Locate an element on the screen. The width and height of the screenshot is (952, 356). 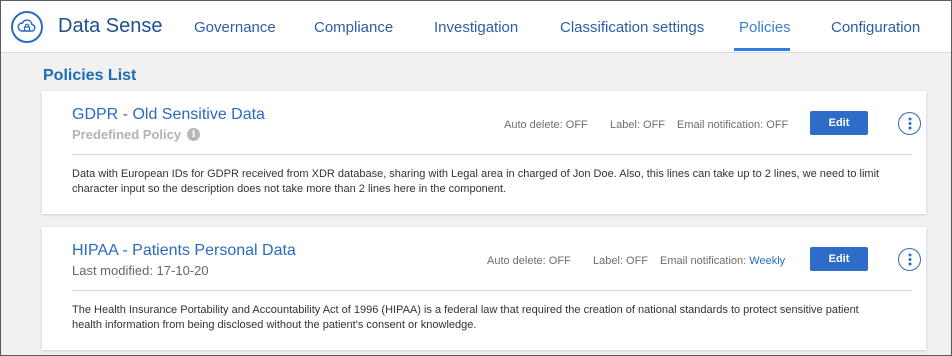
nav-tab-governance: Governance is located at coordinates (235, 27).